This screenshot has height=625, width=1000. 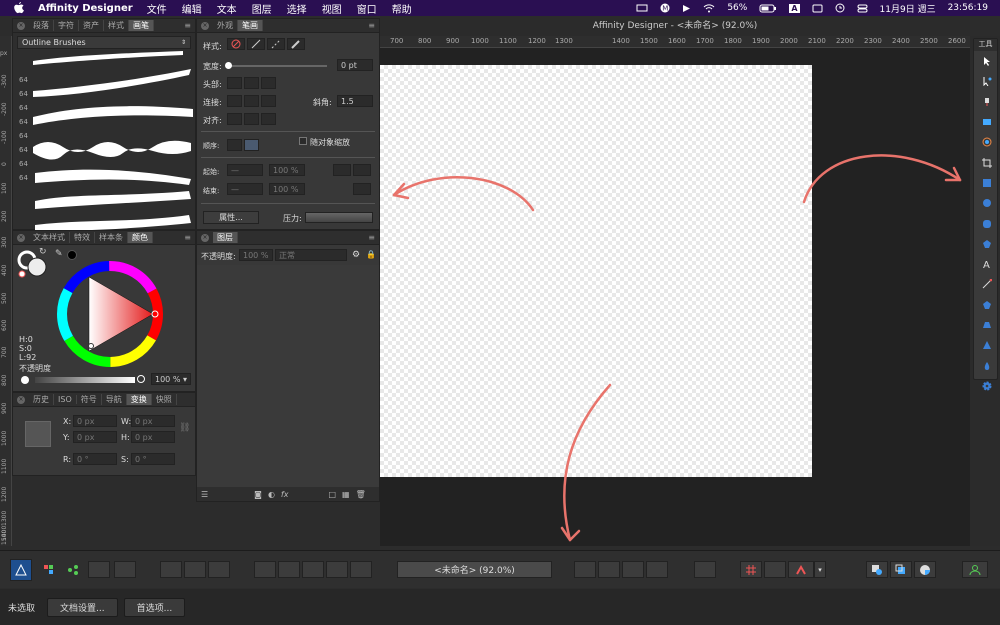 I want to click on tab-appearance: 外观, so click(x=225, y=25).